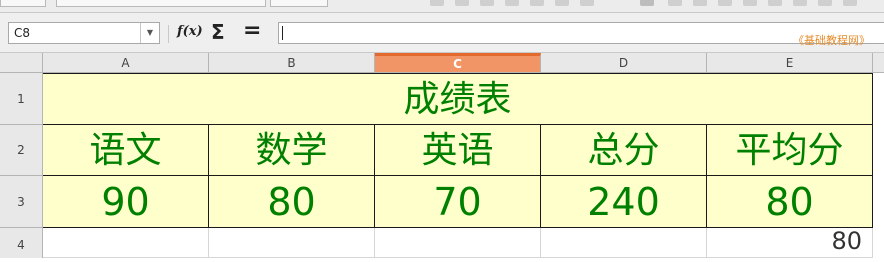 The image size is (884, 262). I want to click on sum-icon: Σ, so click(218, 32).